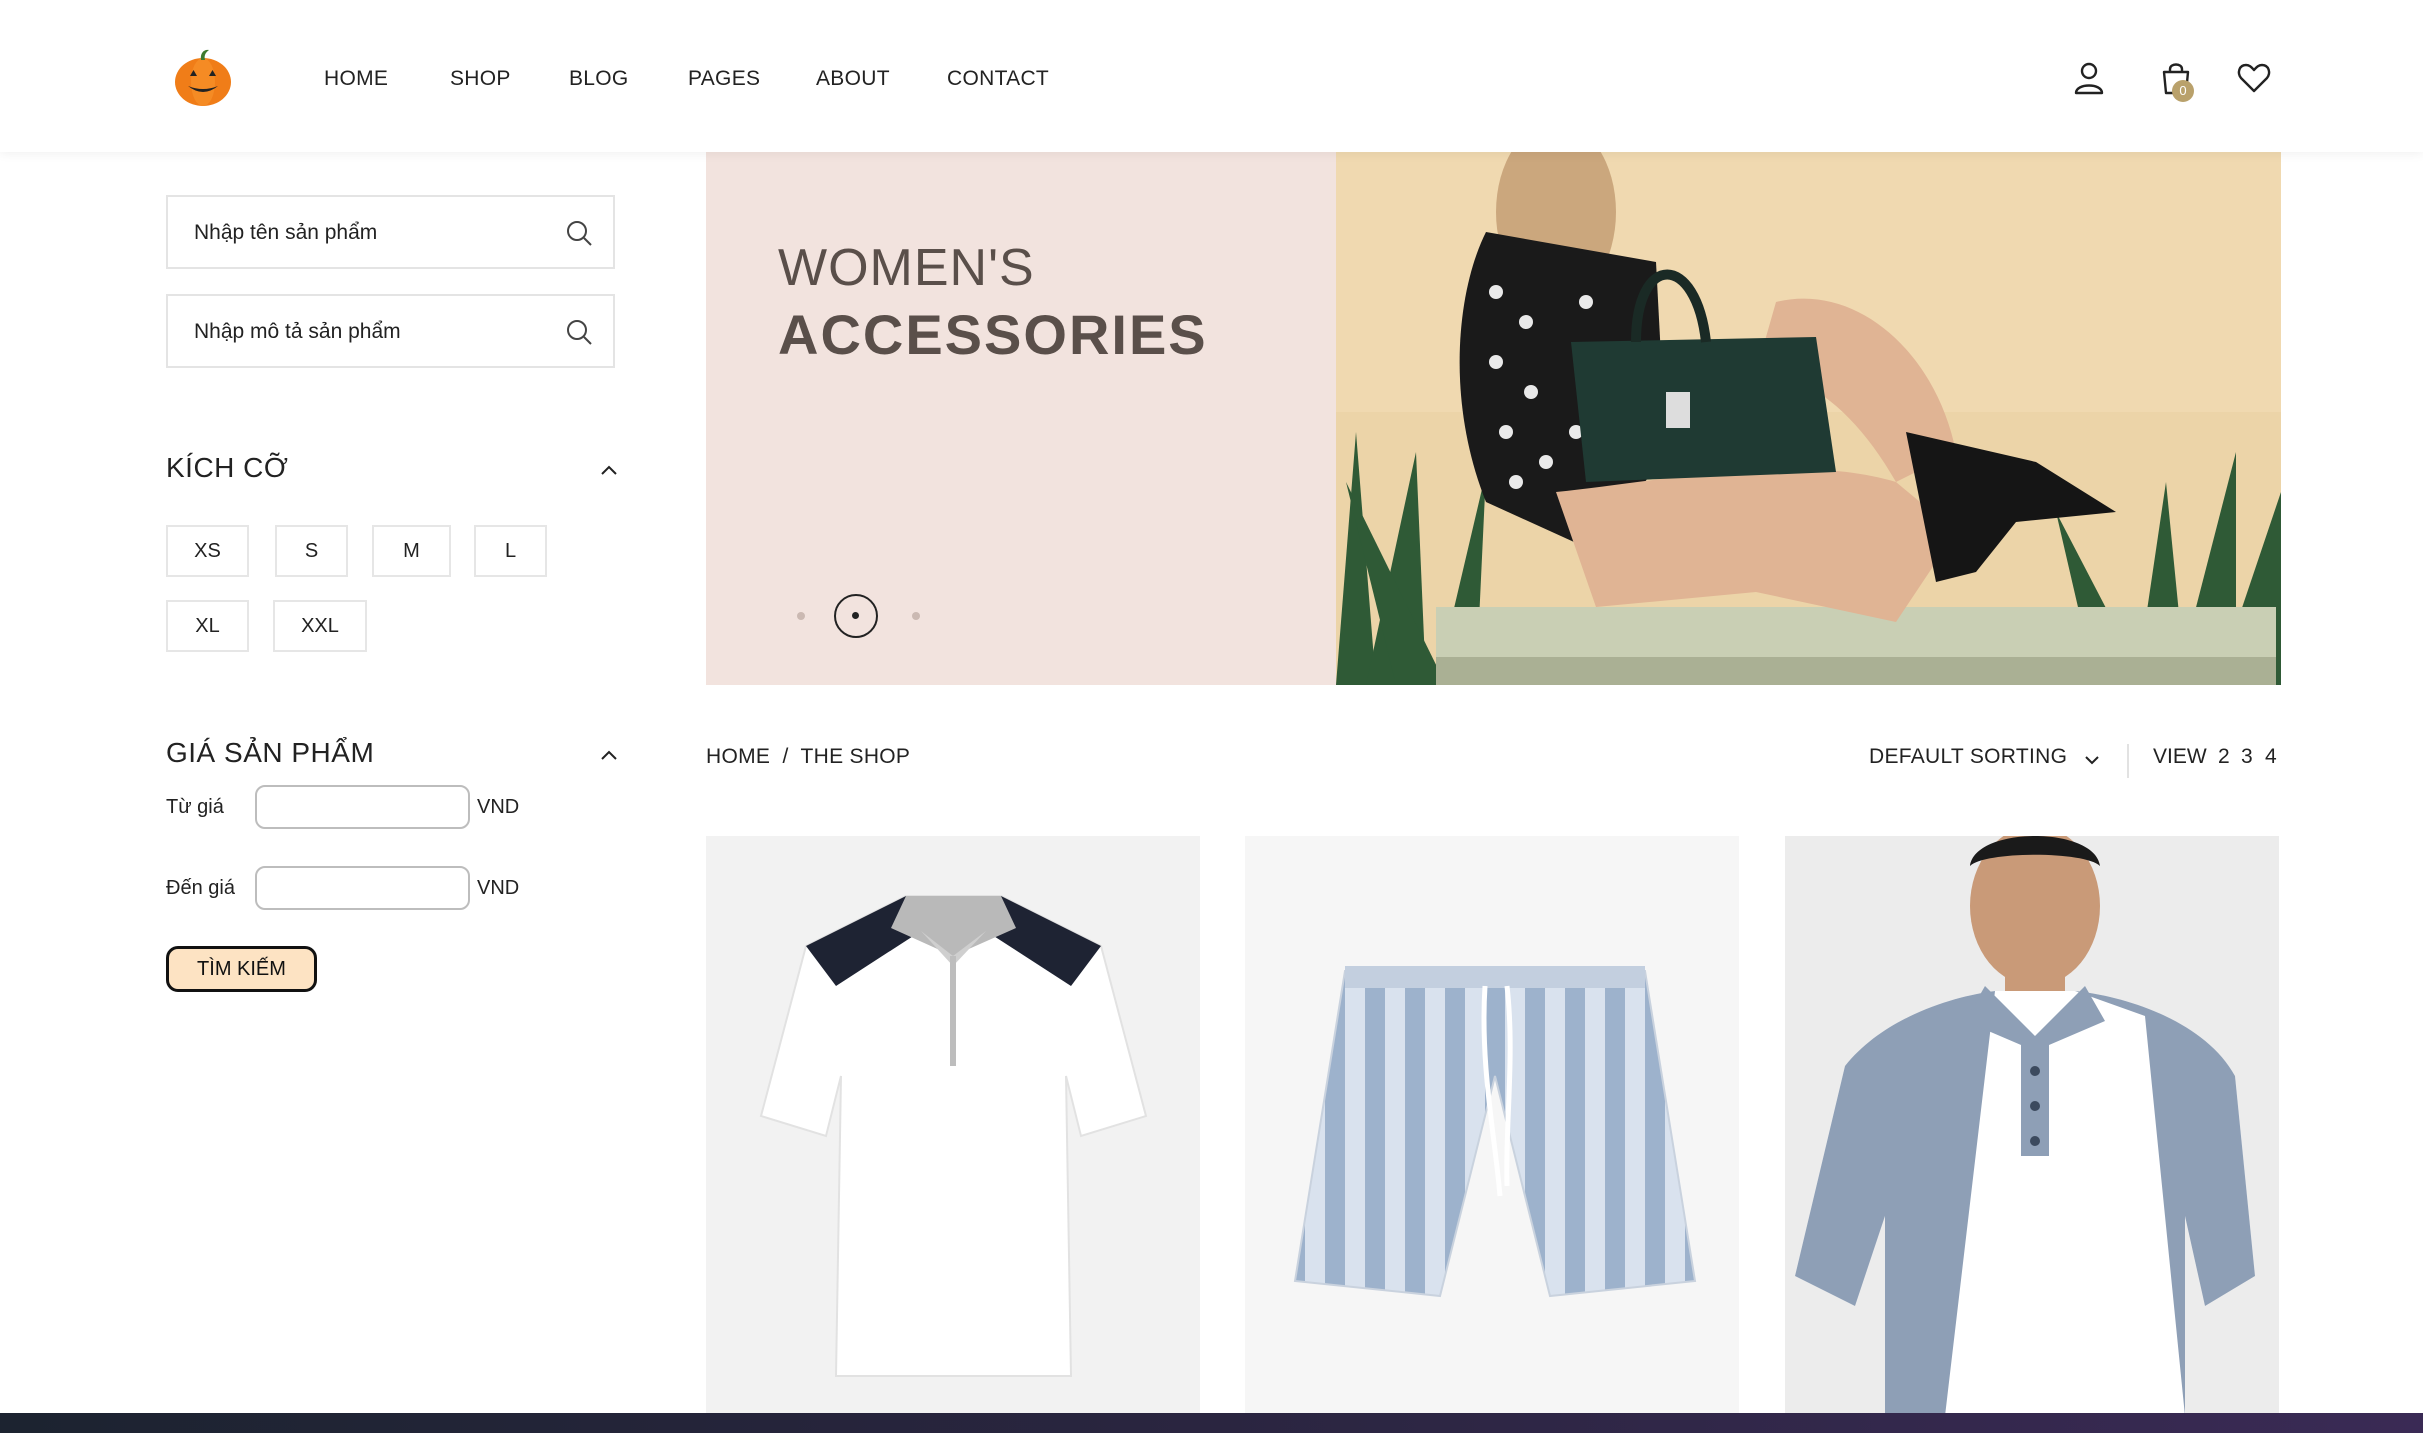 This screenshot has height=1433, width=2423. What do you see at coordinates (2092, 760) in the screenshot?
I see `chevron-down-icon` at bounding box center [2092, 760].